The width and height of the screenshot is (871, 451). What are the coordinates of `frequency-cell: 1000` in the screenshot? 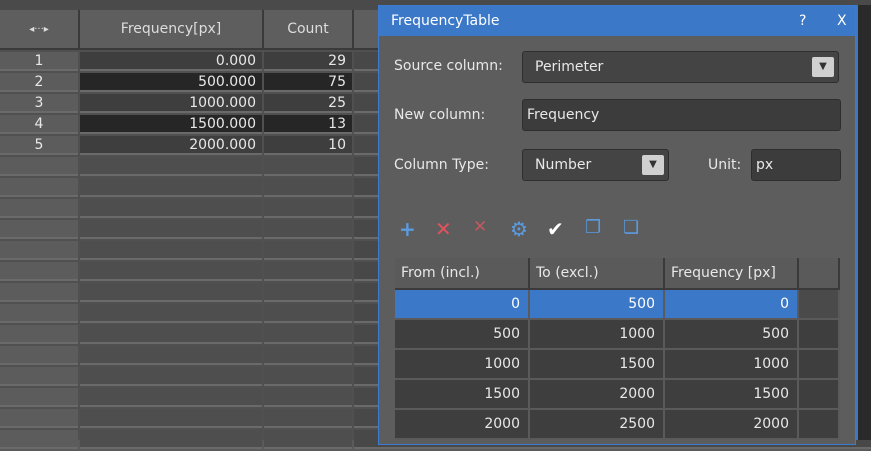 It's located at (732, 365).